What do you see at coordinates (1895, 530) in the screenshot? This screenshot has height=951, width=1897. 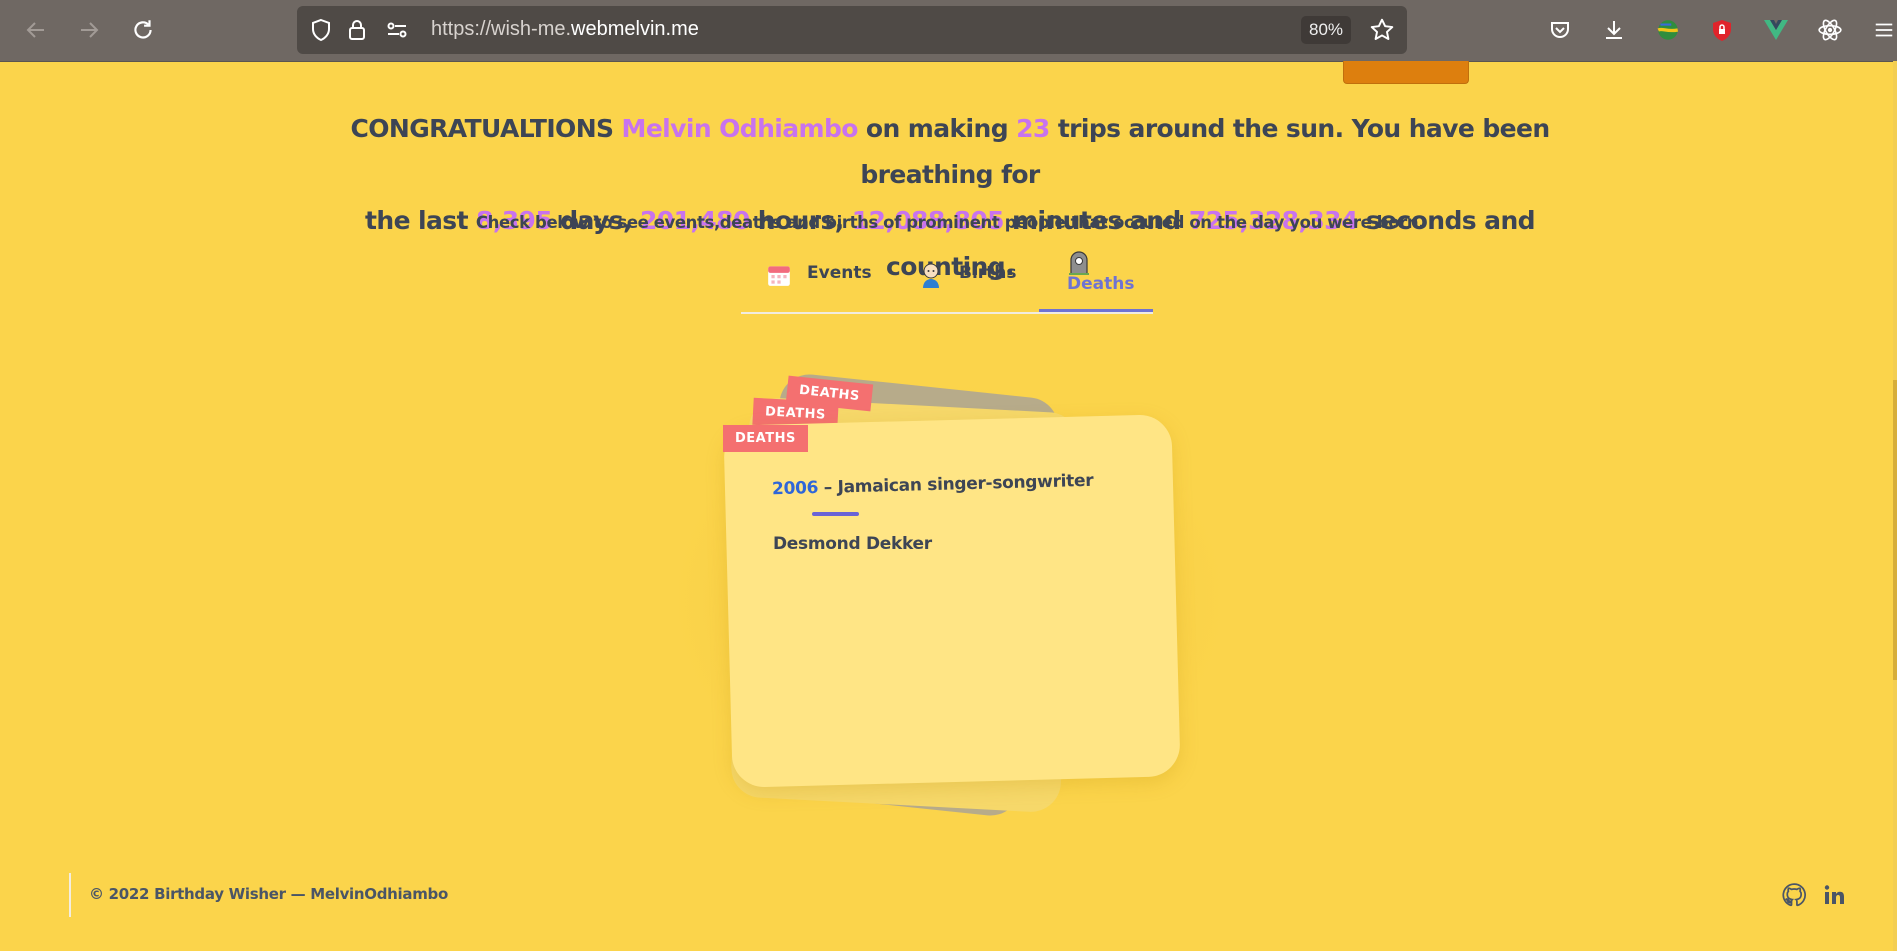 I see `scrollbar-thumb` at bounding box center [1895, 530].